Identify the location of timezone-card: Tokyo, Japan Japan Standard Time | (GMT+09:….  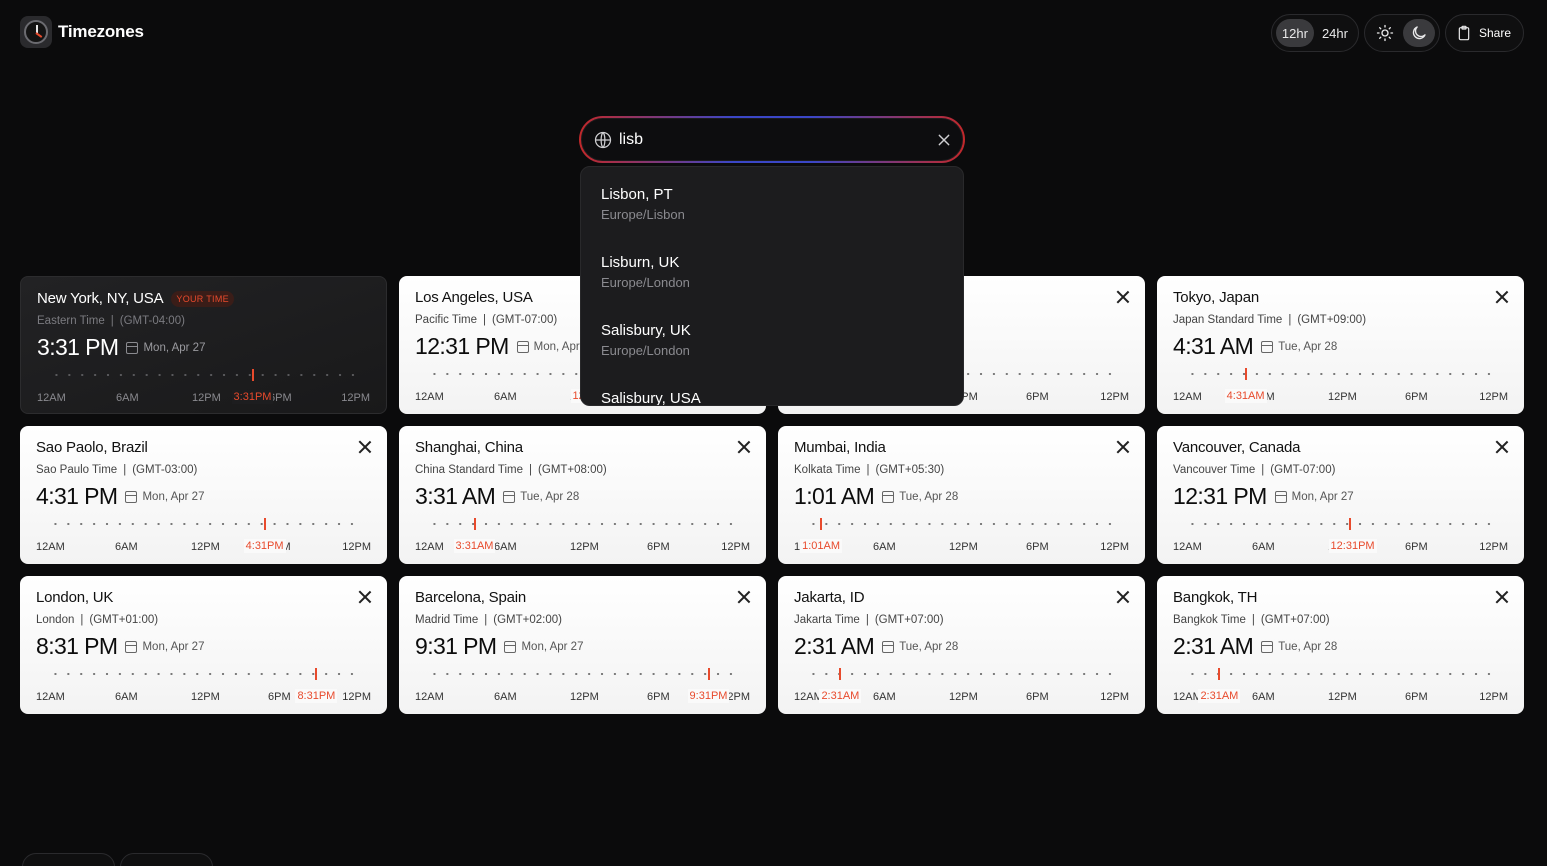
(1340, 345).